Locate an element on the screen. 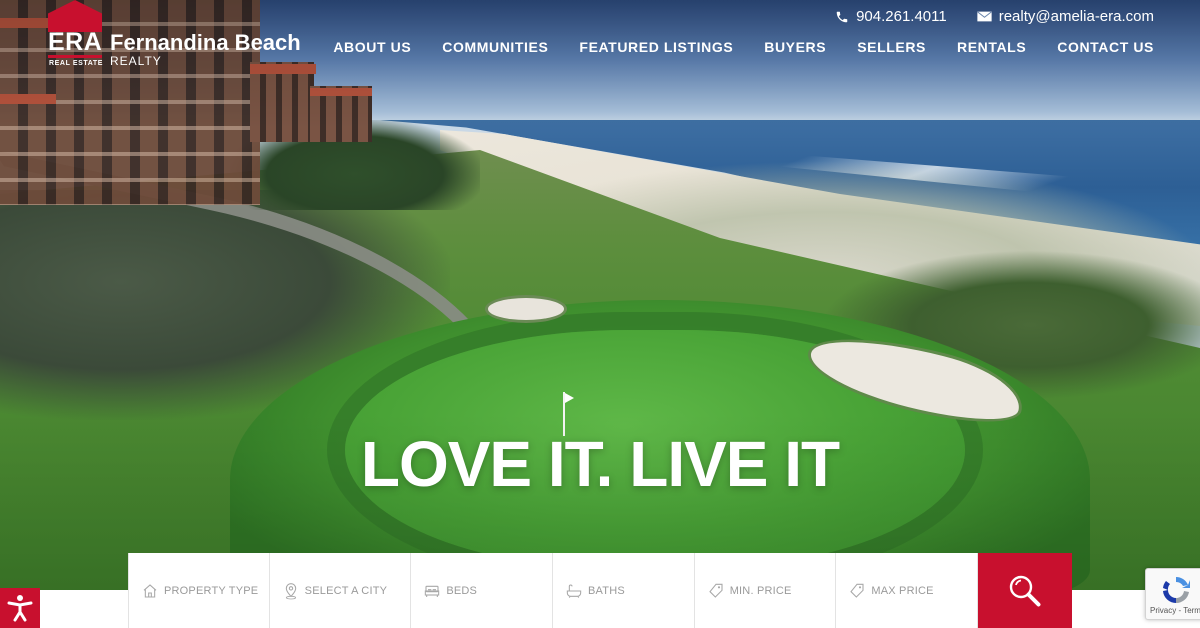  max-price-select: MAX PRICE is located at coordinates (907, 590).